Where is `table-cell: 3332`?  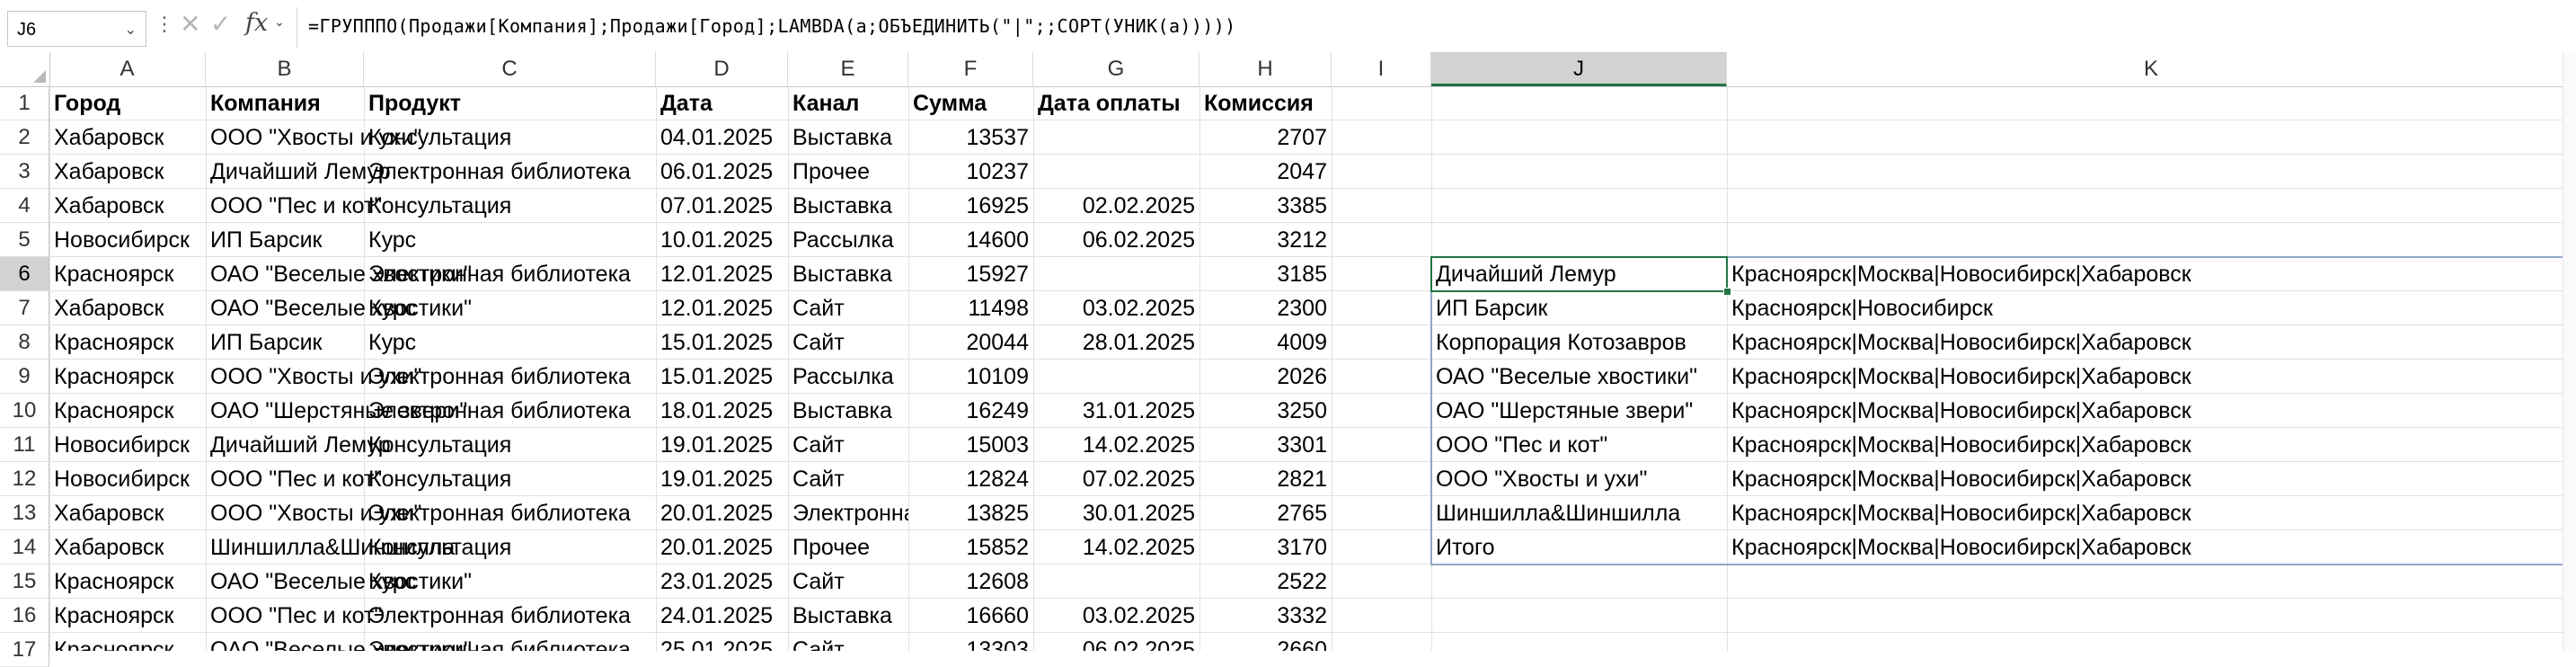 table-cell: 3332 is located at coordinates (1265, 616).